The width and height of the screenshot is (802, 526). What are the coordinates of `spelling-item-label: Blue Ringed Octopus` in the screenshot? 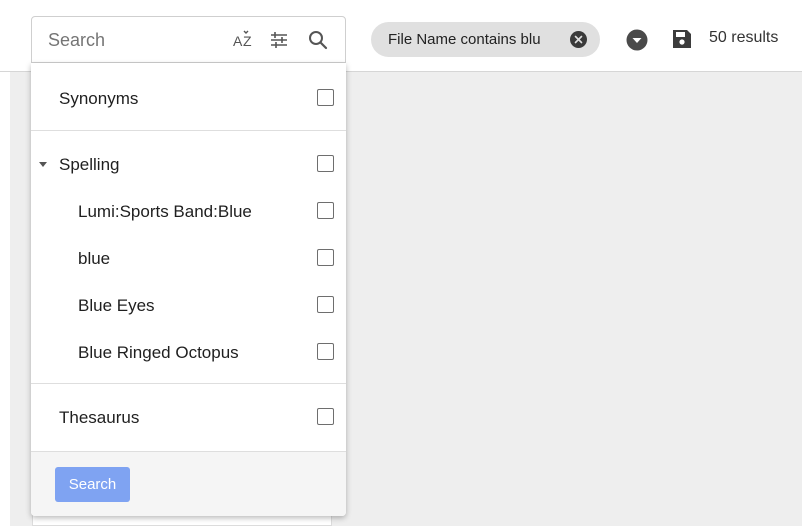 It's located at (158, 352).